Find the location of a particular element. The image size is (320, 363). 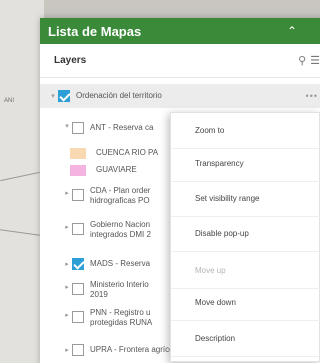

menu-item-zoom-to: Zoom to is located at coordinates (245, 131).